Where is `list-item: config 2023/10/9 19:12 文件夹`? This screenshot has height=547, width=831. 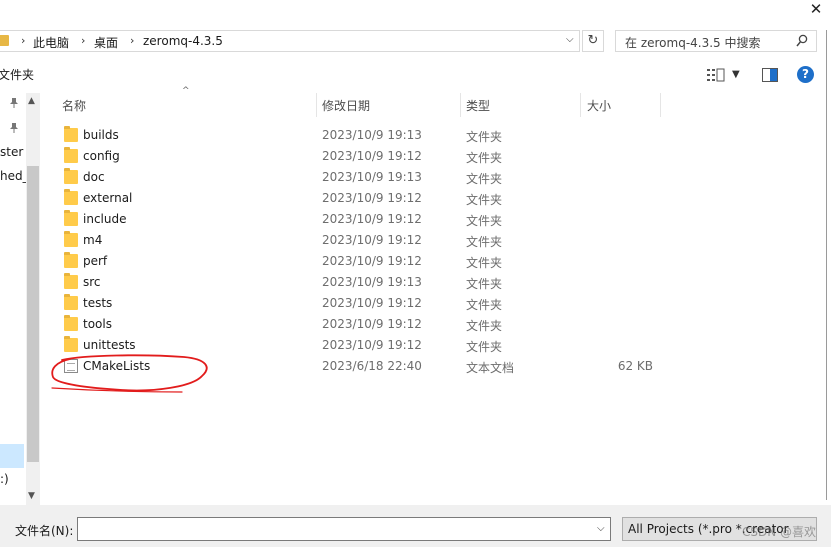
list-item: config 2023/10/9 19:12 文件夹 is located at coordinates (357, 156).